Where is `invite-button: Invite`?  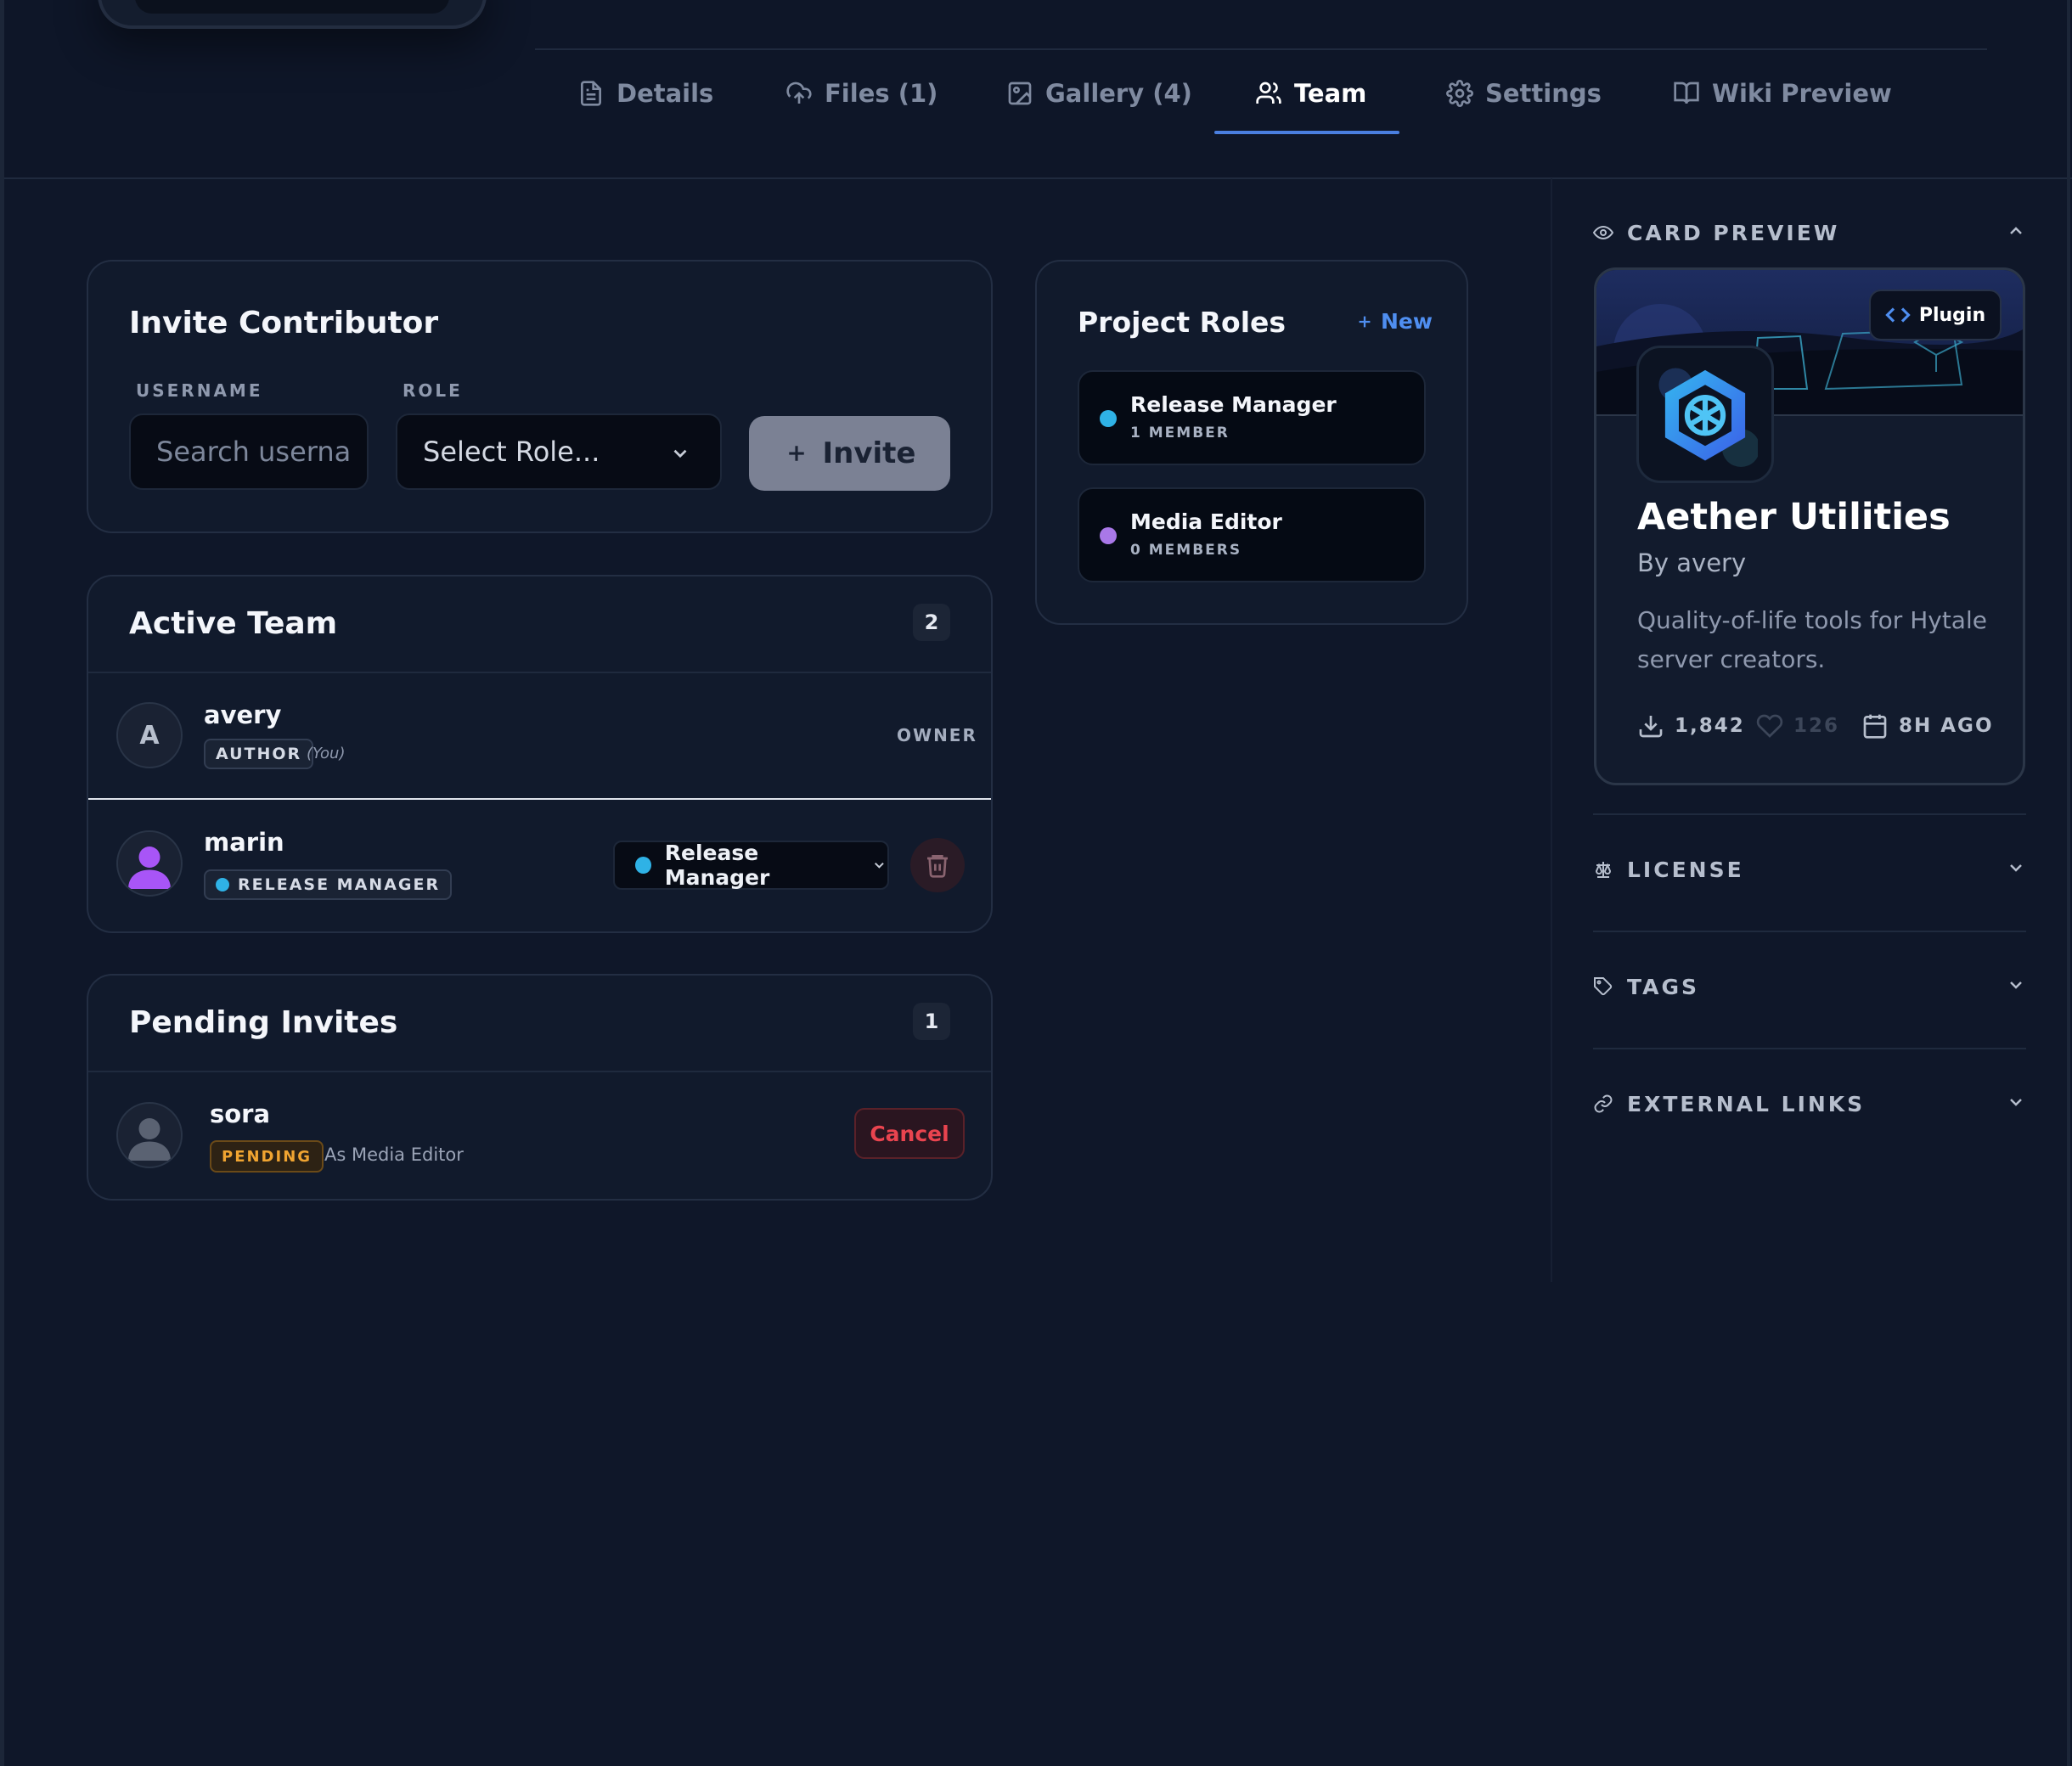
invite-button: Invite is located at coordinates (850, 453).